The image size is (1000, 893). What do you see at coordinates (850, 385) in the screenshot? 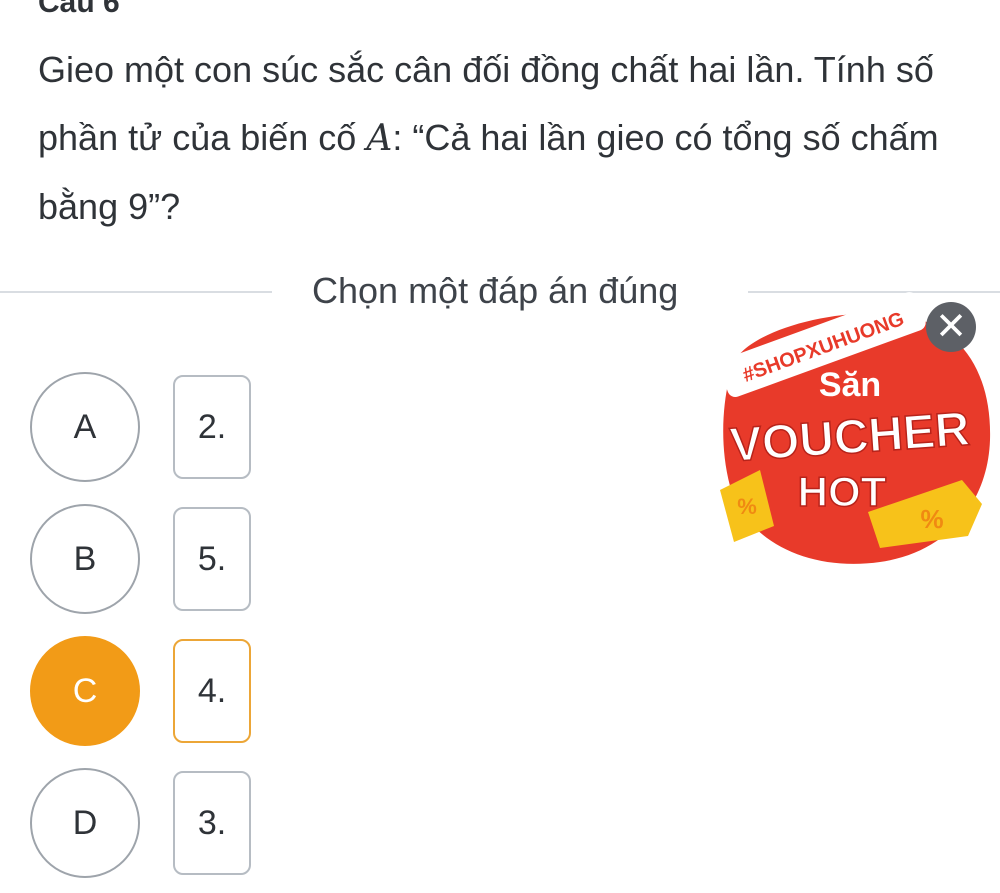
I see `promo-line-1: Săn` at bounding box center [850, 385].